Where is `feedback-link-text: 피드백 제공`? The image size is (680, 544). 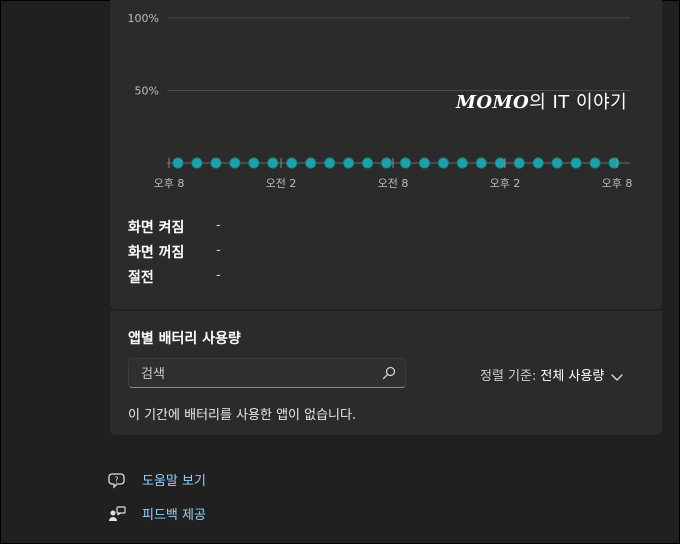 feedback-link-text: 피드백 제공 is located at coordinates (174, 513).